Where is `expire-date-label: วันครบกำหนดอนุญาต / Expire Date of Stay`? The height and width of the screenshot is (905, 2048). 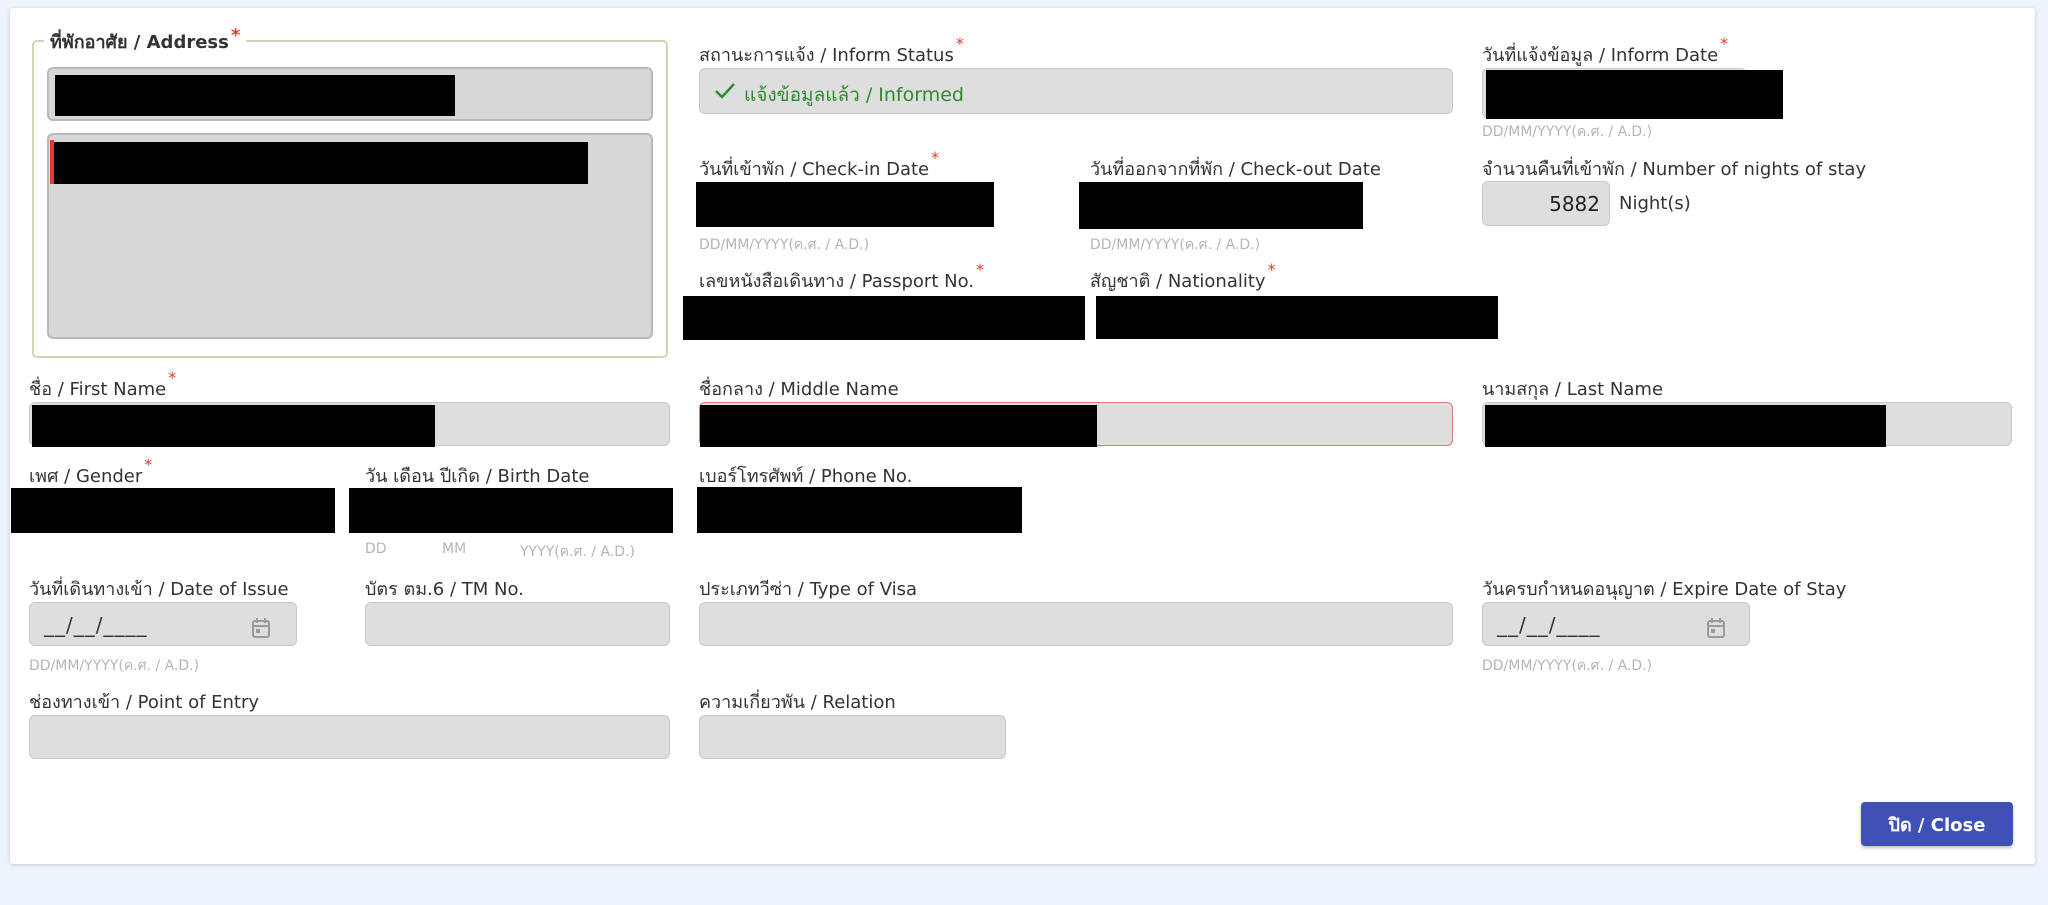 expire-date-label: วันครบกำหนดอนุญาต / Expire Date of Stay is located at coordinates (1664, 589).